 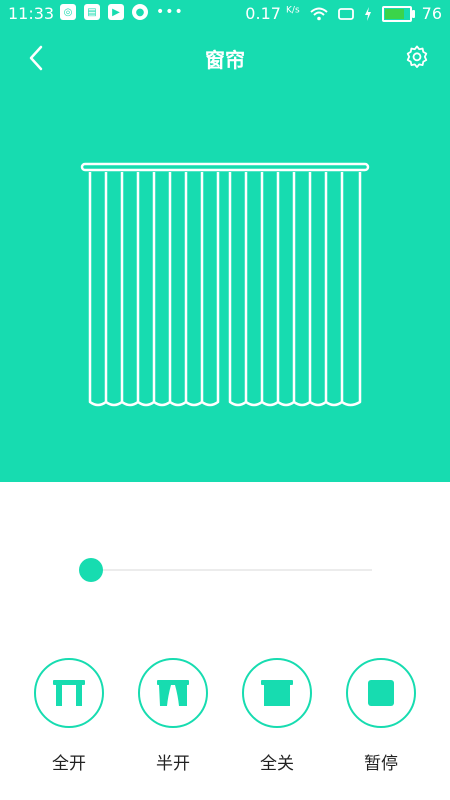 I want to click on curtain-closed-icon, so click(x=277, y=693).